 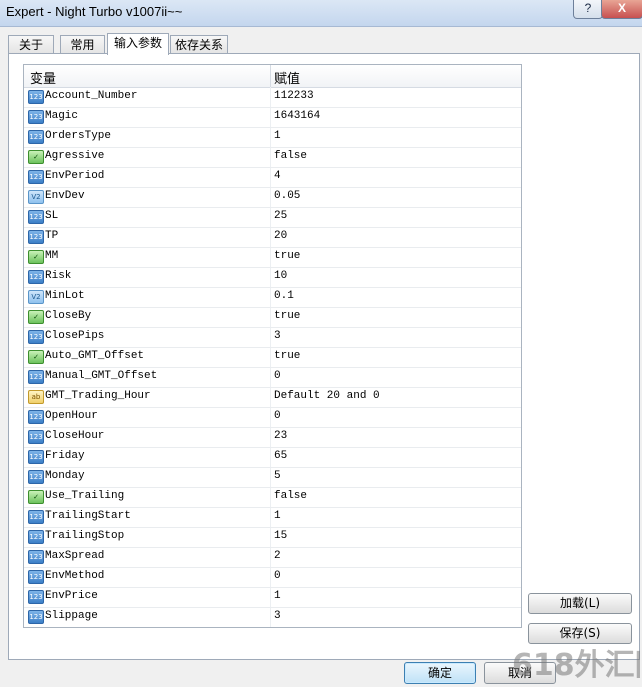 I want to click on parameter-value: 1643164, so click(x=297, y=116).